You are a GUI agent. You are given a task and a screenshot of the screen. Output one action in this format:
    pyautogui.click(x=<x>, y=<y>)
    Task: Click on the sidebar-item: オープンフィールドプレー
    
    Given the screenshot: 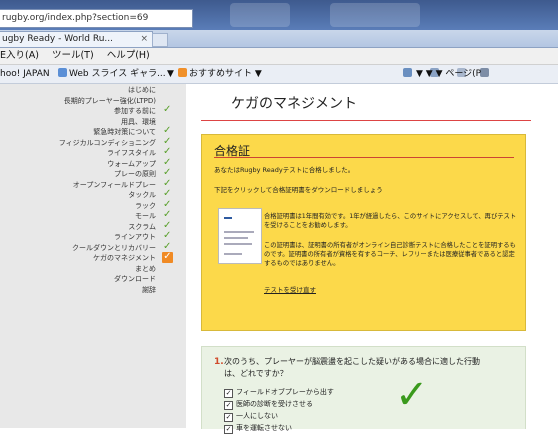 What is the action you would take?
    pyautogui.click(x=114, y=185)
    